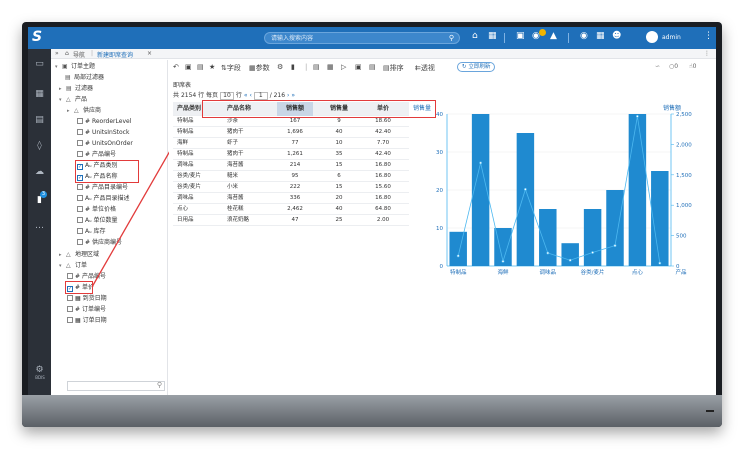 This screenshot has width=740, height=461. Describe the element at coordinates (212, 67) in the screenshot. I see `star-icon: ★` at that location.